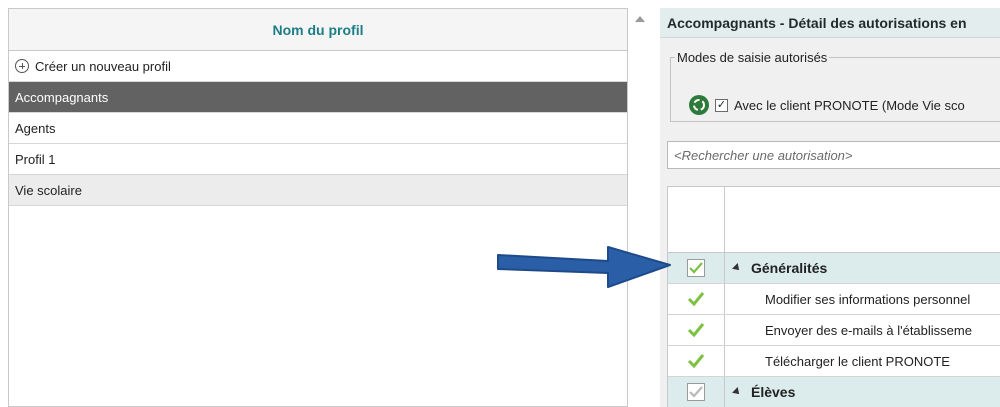 This screenshot has width=1000, height=407. What do you see at coordinates (318, 190) in the screenshot?
I see `profile-item-vie-scolaire: Vie scolaire` at bounding box center [318, 190].